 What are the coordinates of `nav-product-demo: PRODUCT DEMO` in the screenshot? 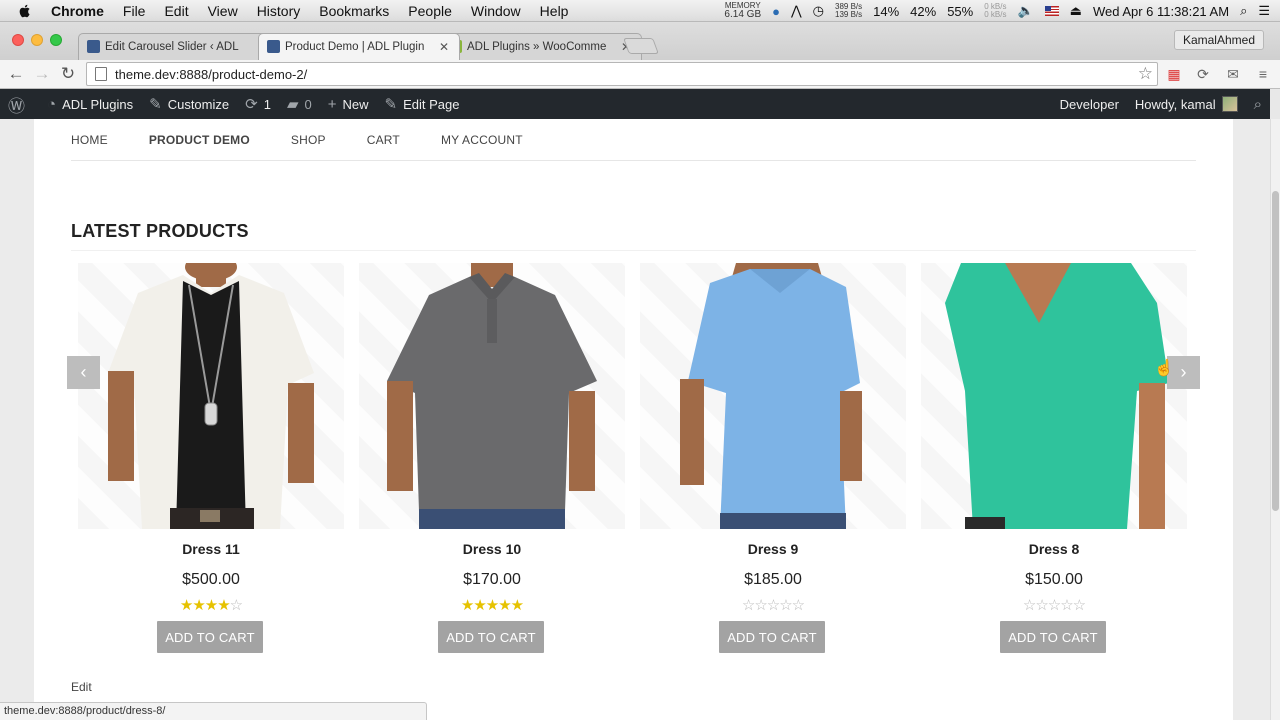 It's located at (199, 140).